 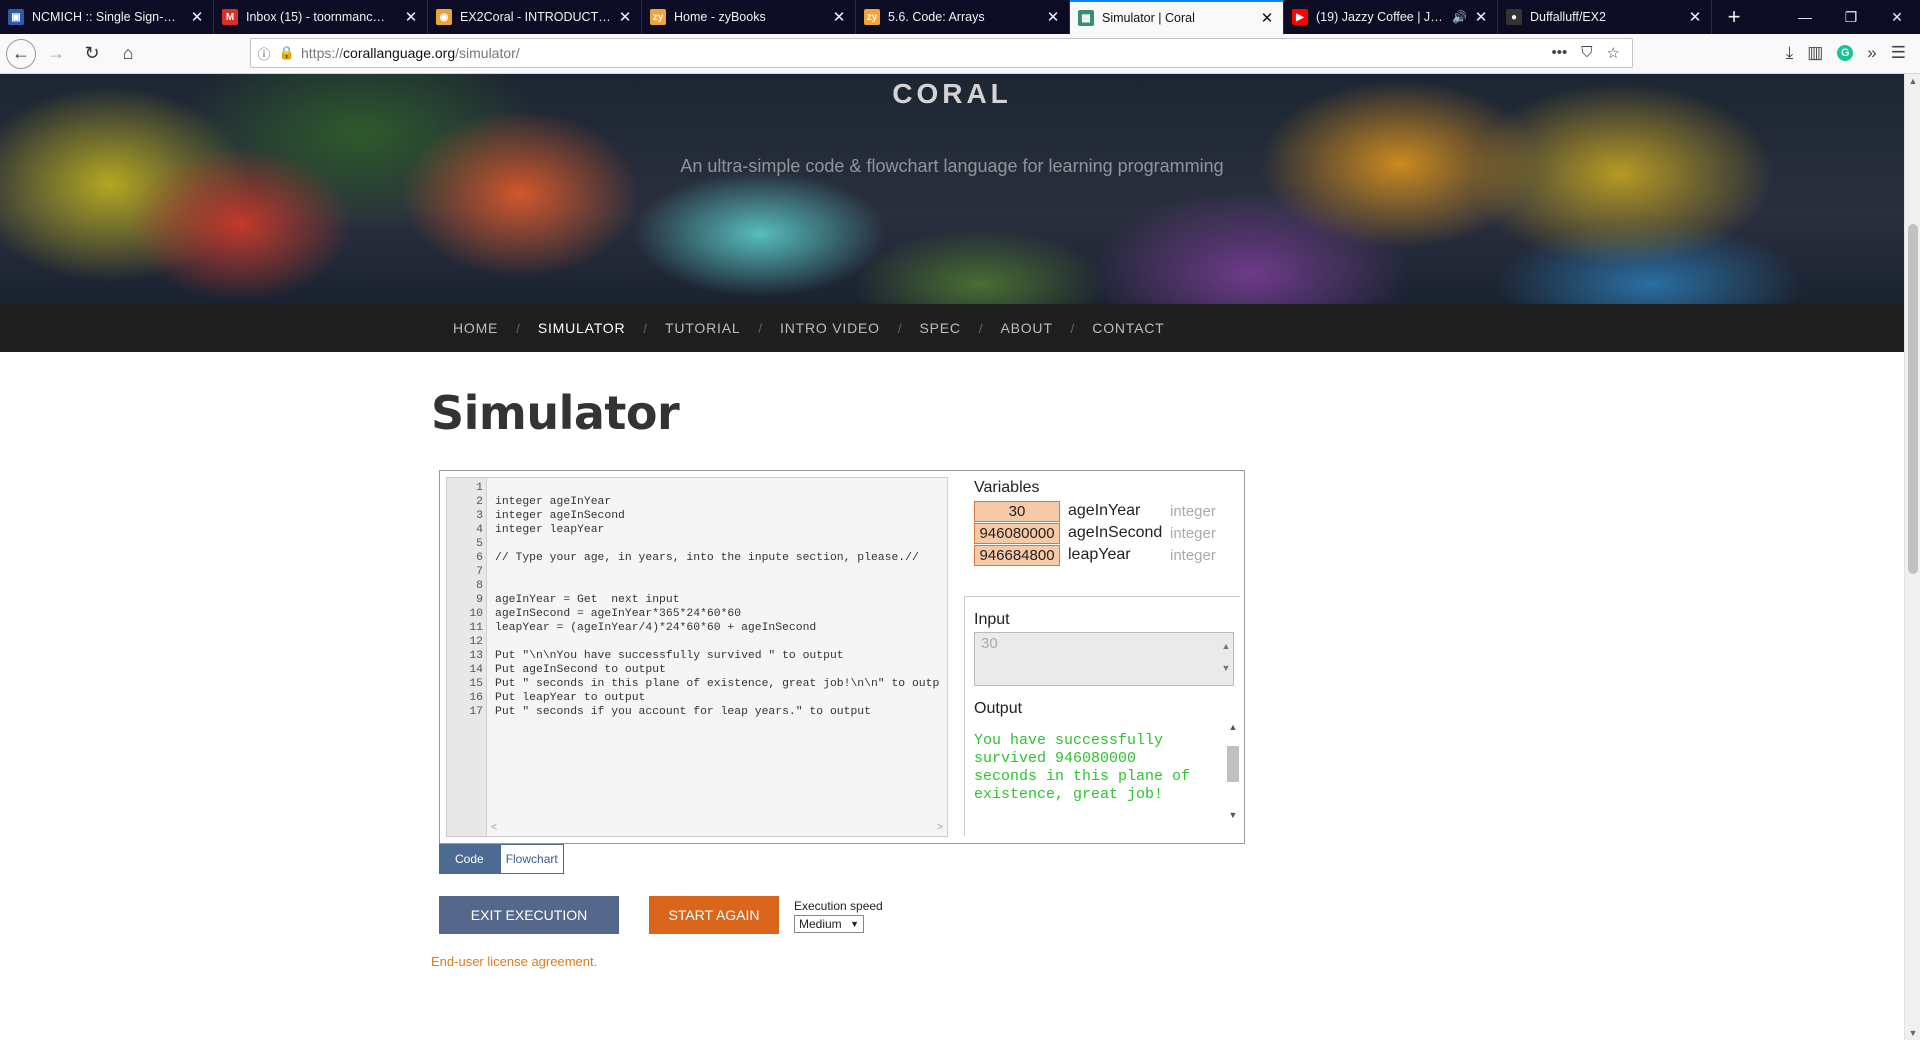 I want to click on code-line: 7, so click(x=697, y=572).